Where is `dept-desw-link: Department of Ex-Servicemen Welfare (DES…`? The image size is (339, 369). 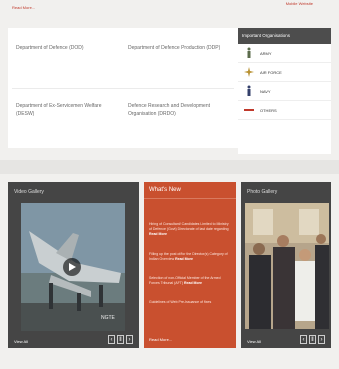 dept-desw-link: Department of Ex-Servicemen Welfare (DES… is located at coordinates (66, 110).